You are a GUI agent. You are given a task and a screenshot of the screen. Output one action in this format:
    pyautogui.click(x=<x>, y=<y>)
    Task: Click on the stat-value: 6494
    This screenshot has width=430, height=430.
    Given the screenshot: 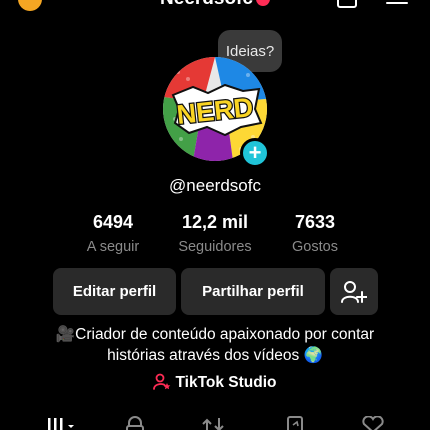 What is the action you would take?
    pyautogui.click(x=113, y=222)
    